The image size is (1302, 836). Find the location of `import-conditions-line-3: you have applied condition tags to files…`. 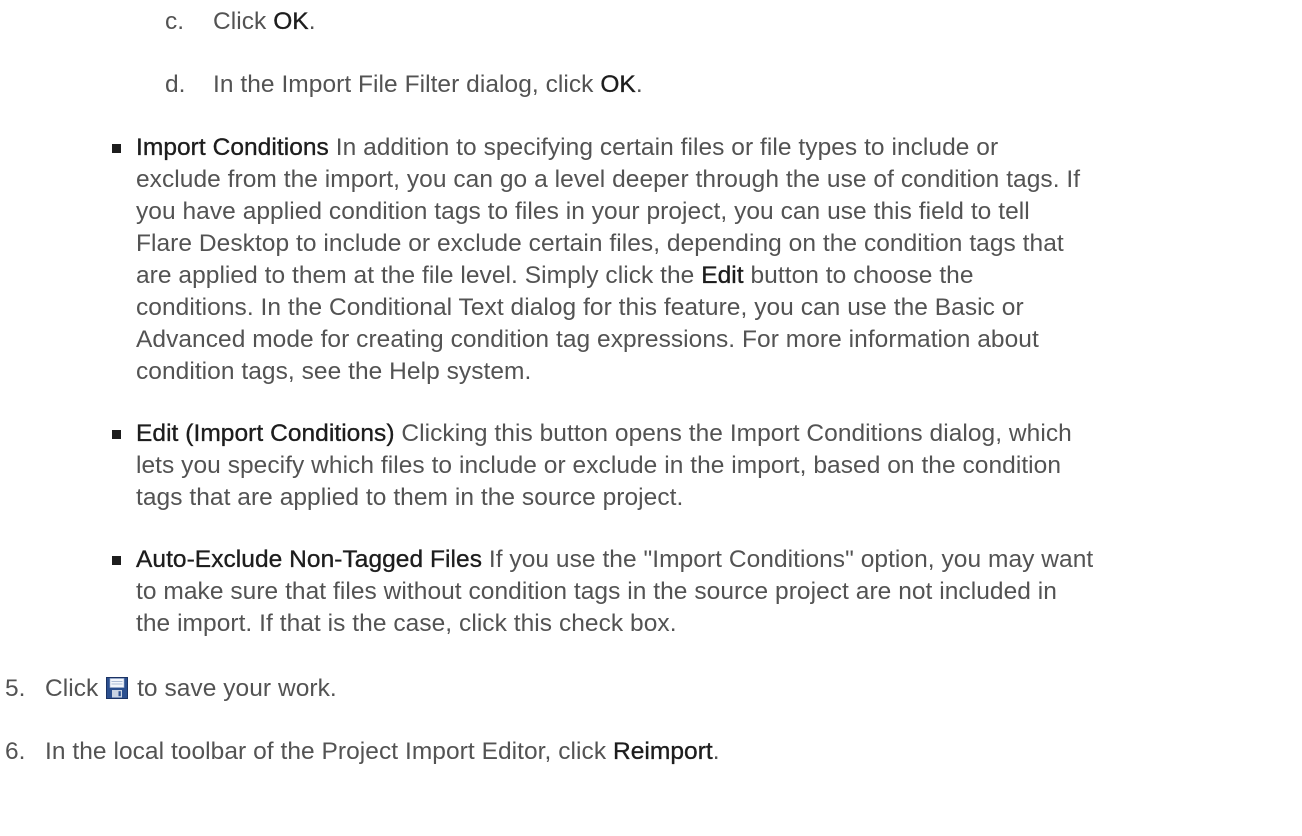

import-conditions-line-3: you have applied condition tags to files… is located at coordinates (583, 211).